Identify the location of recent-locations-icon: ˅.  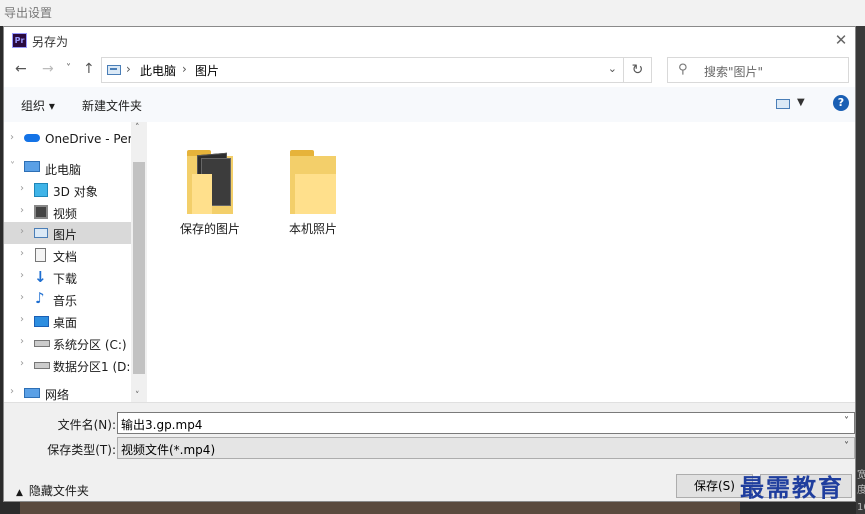
(68, 68).